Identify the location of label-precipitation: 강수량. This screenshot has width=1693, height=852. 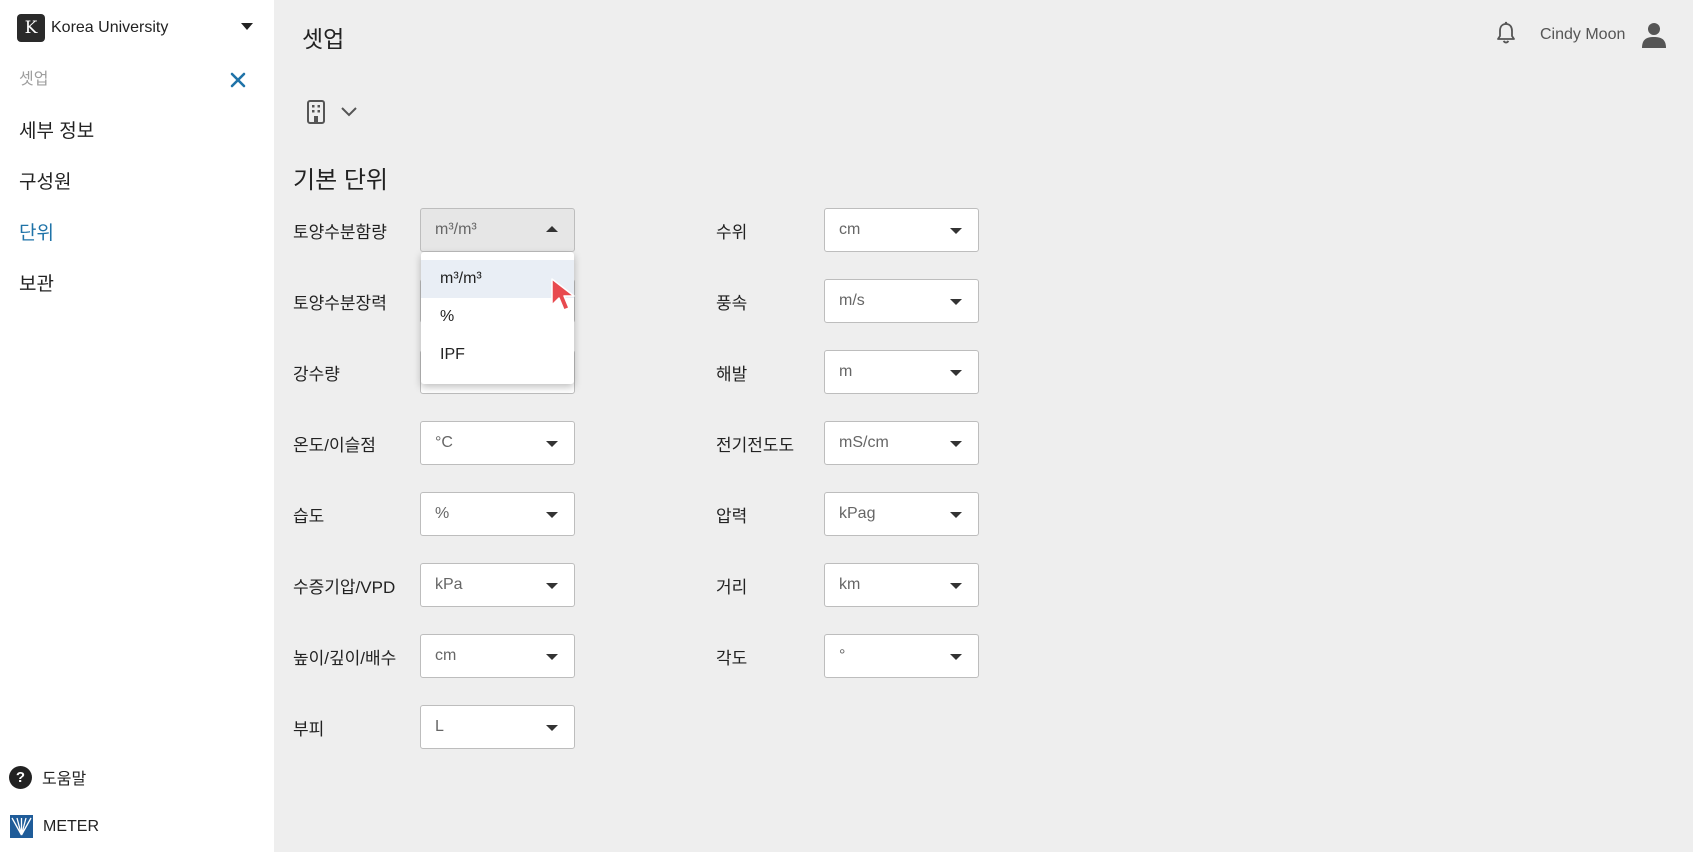
(316, 374).